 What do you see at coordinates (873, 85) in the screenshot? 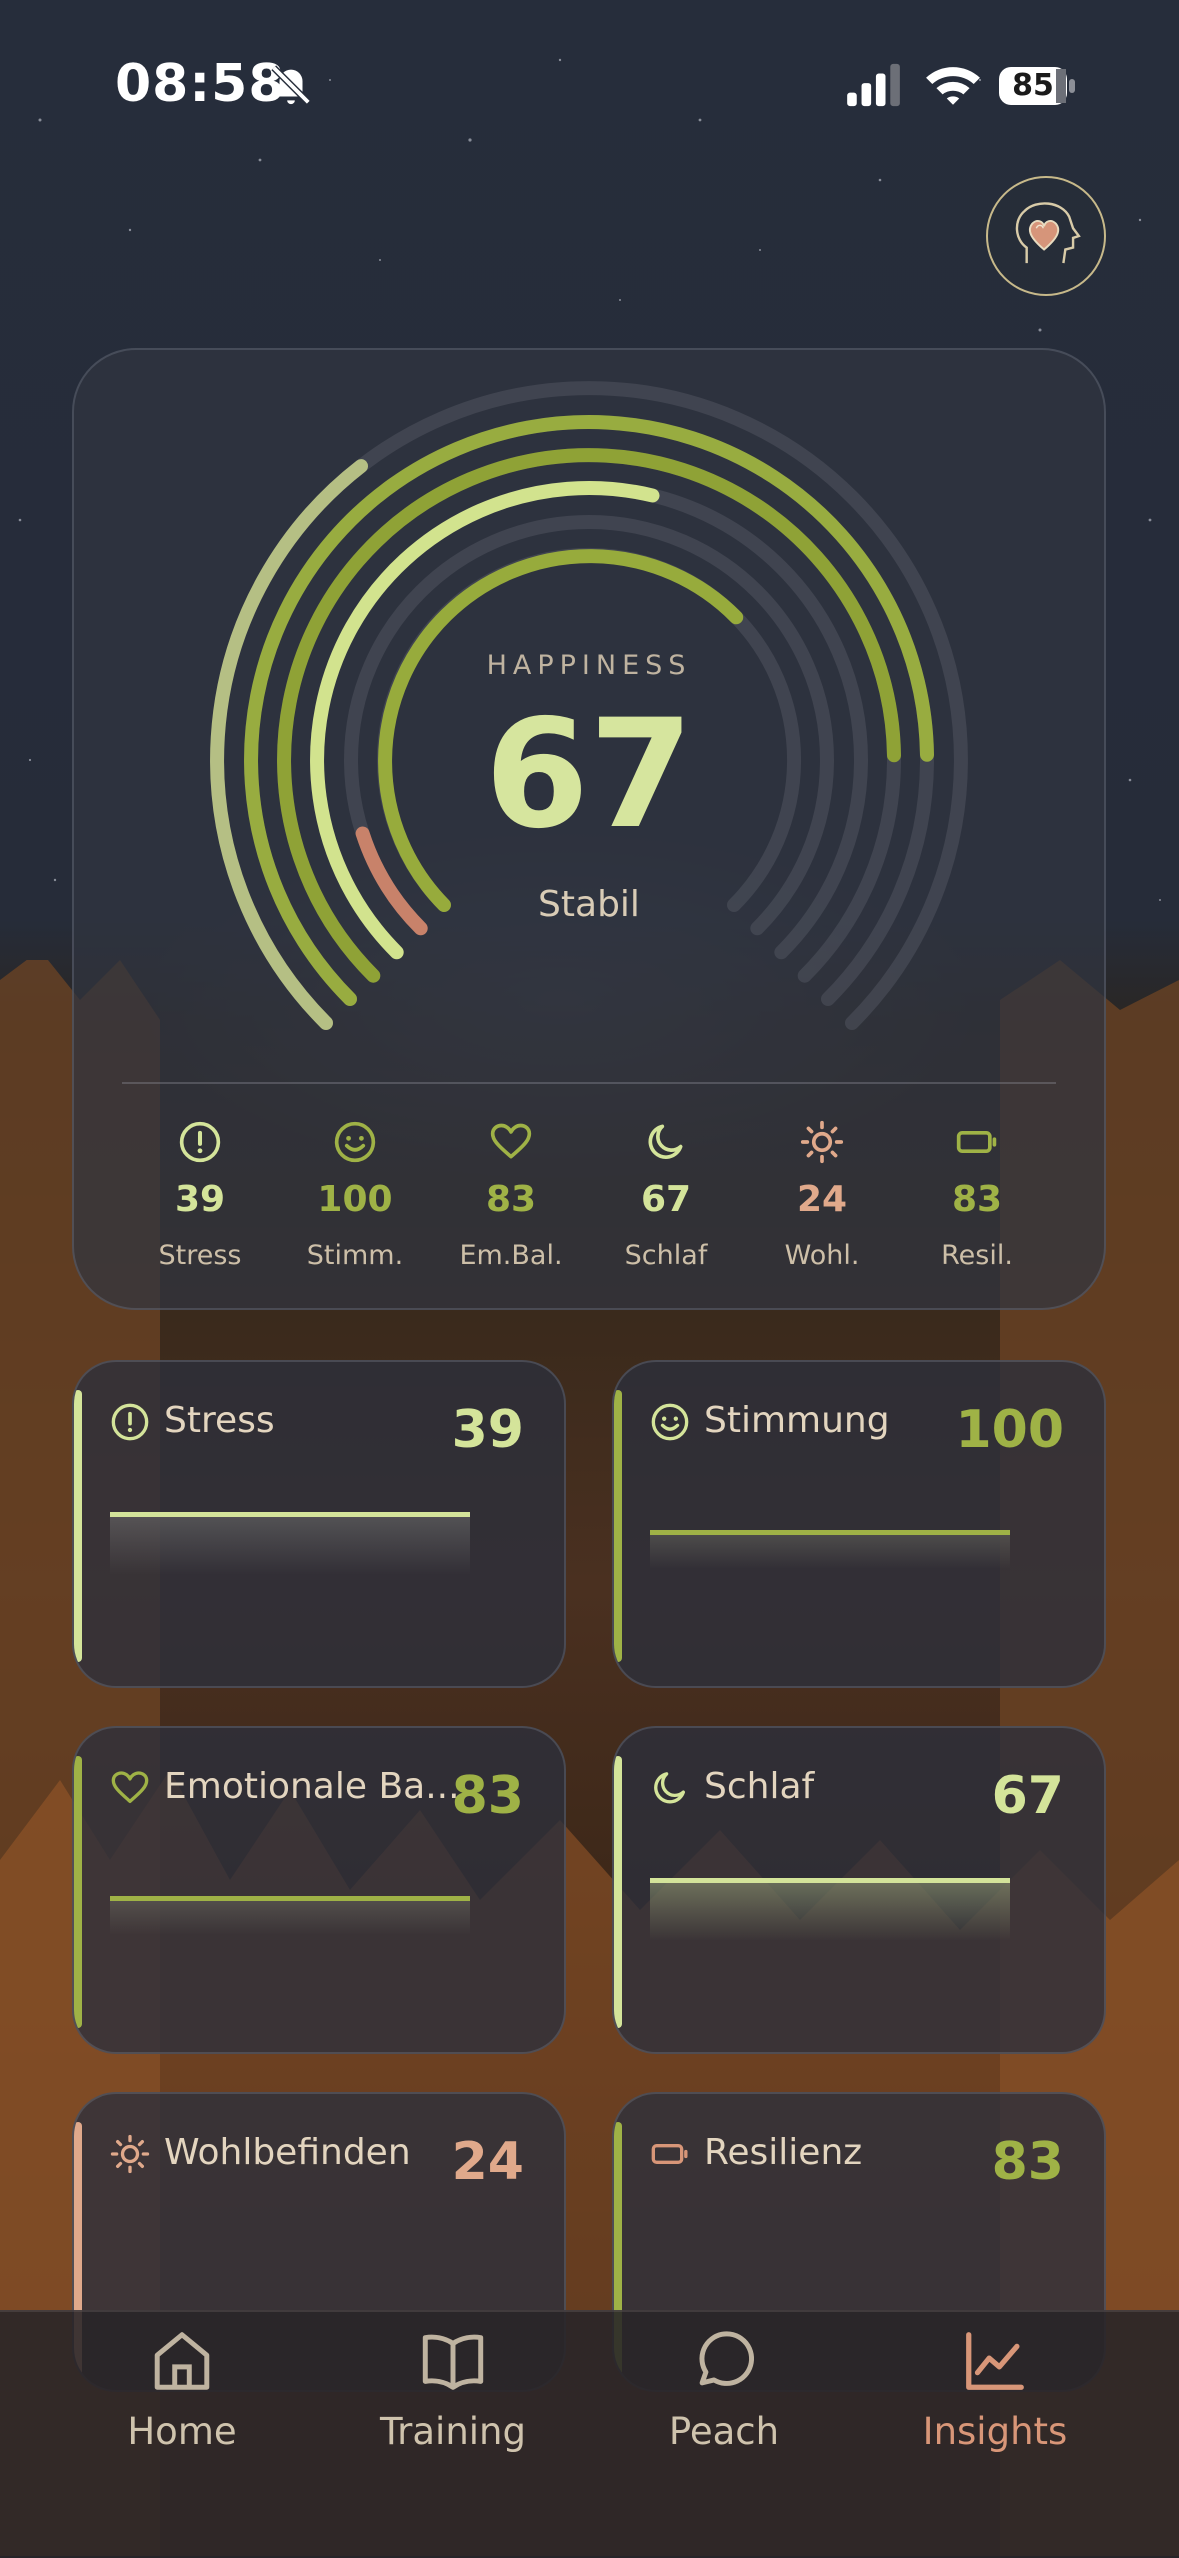
I see `cellular-signal-icon` at bounding box center [873, 85].